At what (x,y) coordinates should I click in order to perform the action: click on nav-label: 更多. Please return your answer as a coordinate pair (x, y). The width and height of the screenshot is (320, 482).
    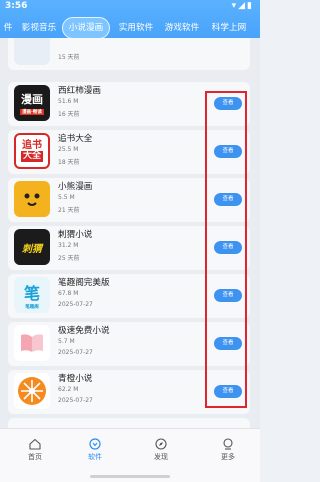
    Looking at the image, I should click on (228, 457).